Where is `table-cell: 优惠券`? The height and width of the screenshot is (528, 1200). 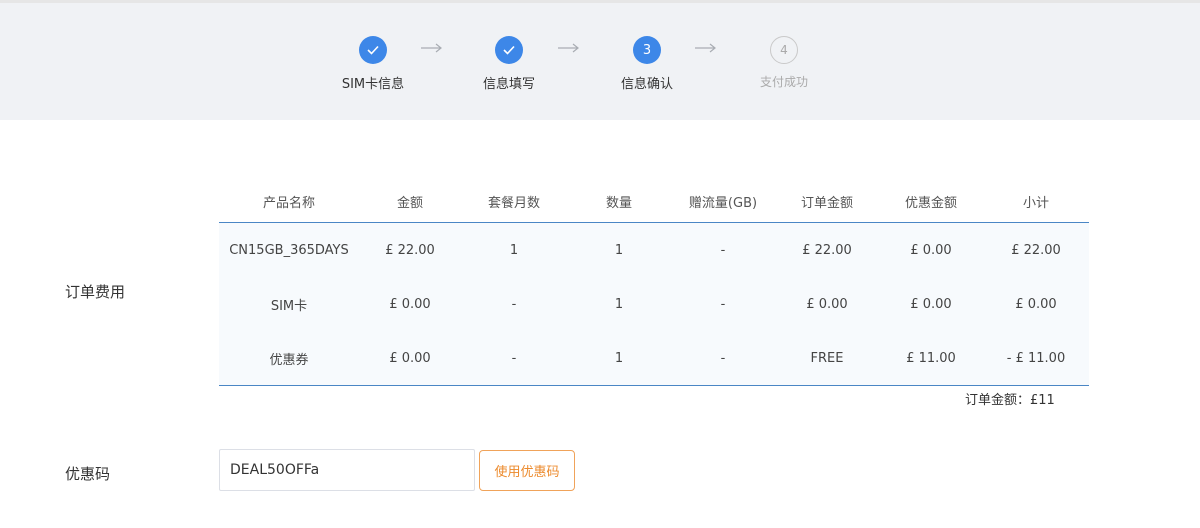
table-cell: 优惠券 is located at coordinates (289, 358).